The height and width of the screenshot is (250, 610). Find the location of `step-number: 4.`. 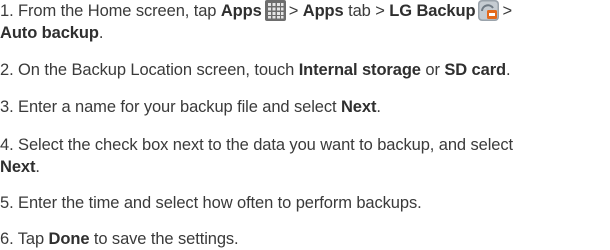

step-number: 4. is located at coordinates (7, 145).